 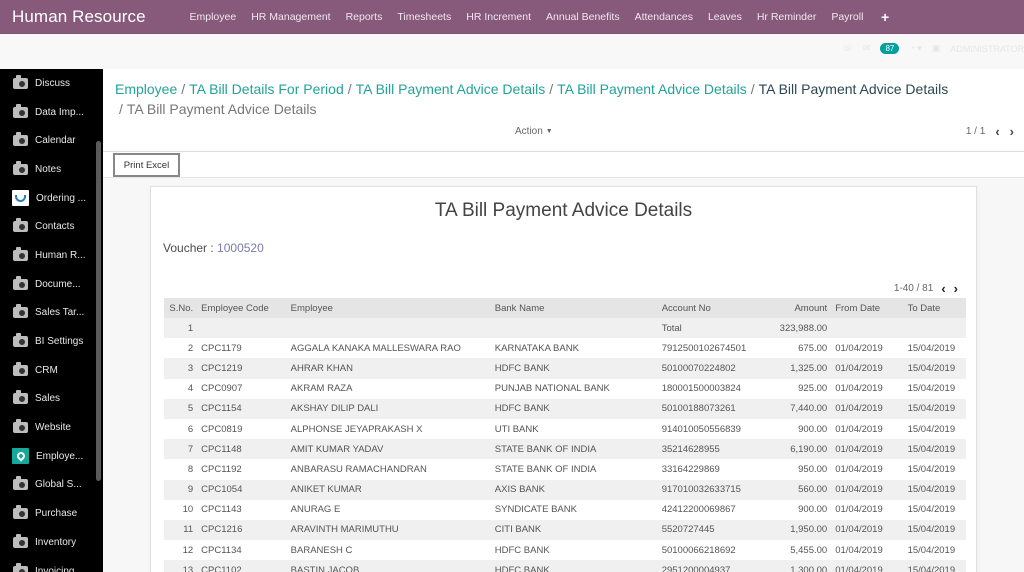 What do you see at coordinates (865, 328) in the screenshot?
I see `cell-from-date` at bounding box center [865, 328].